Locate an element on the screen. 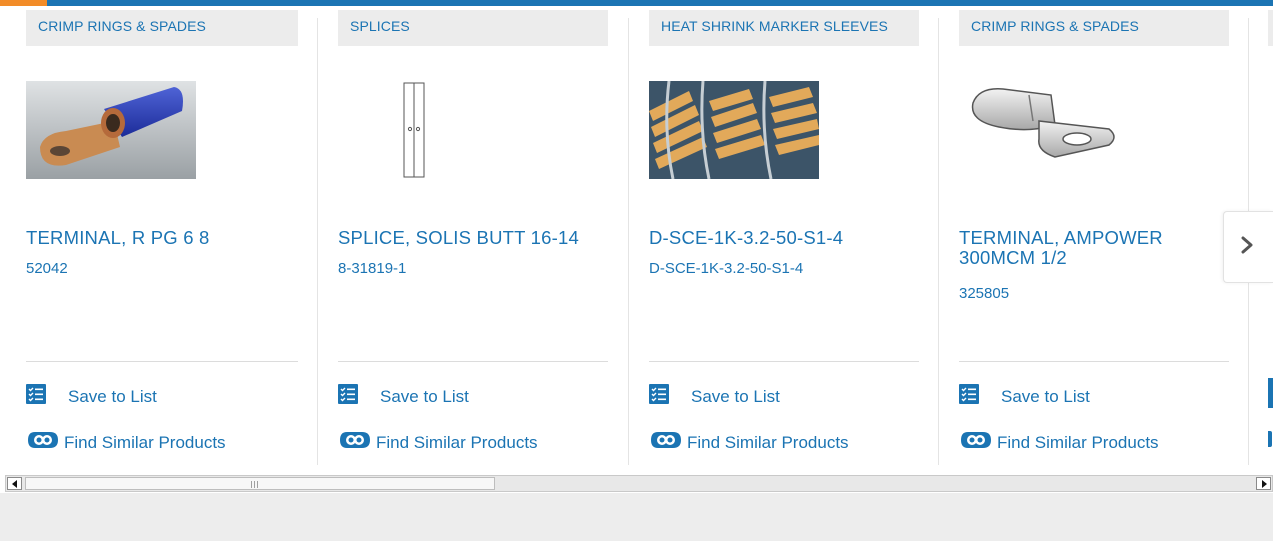 The width and height of the screenshot is (1273, 541). scroll-grip is located at coordinates (255, 484).